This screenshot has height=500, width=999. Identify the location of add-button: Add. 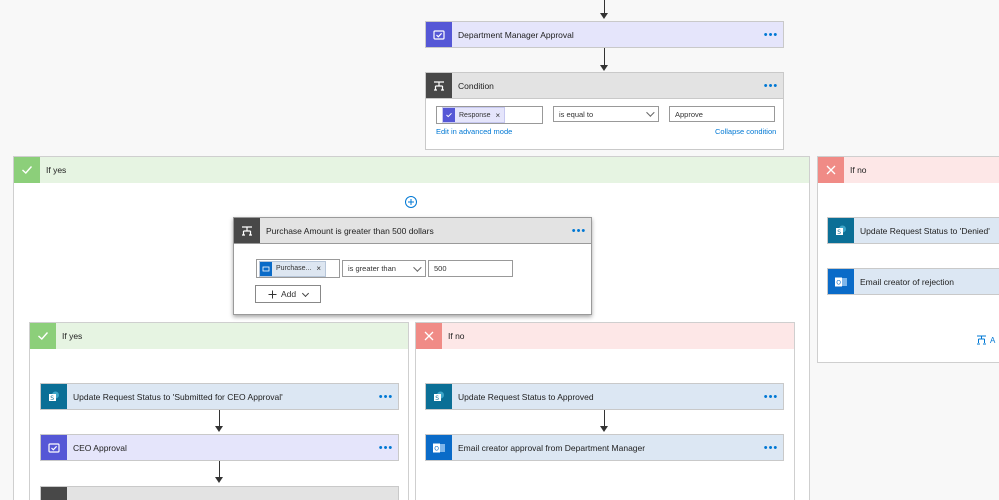
(288, 294).